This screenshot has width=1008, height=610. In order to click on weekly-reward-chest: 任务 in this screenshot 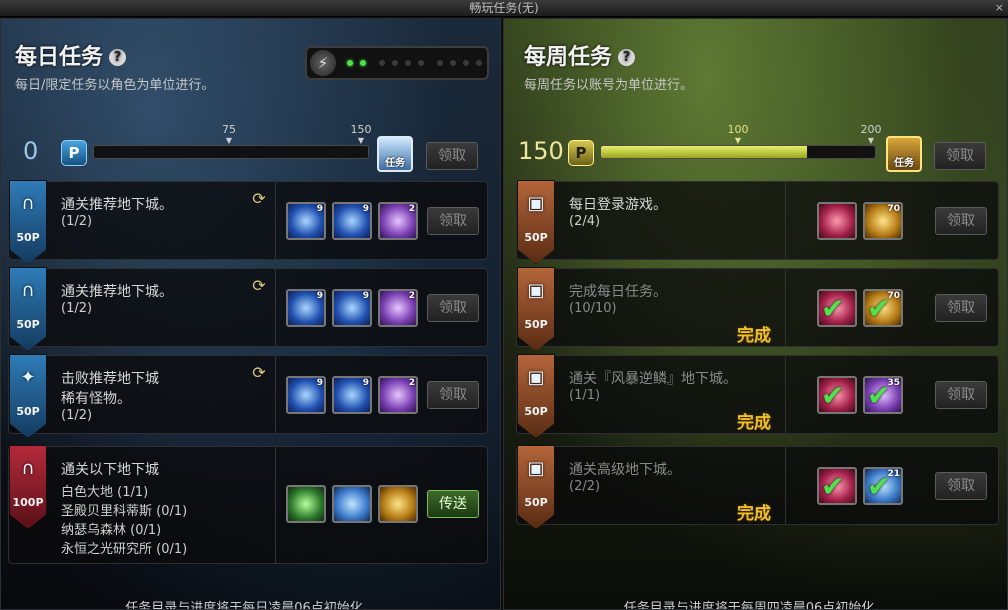, I will do `click(904, 154)`.